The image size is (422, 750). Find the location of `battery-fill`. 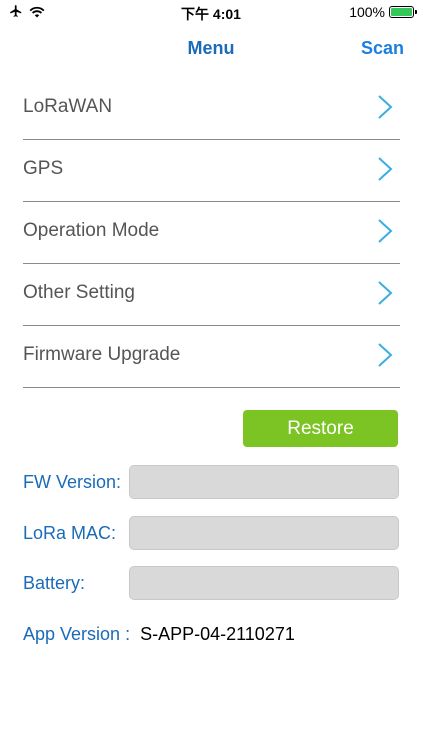

battery-fill is located at coordinates (401, 12).